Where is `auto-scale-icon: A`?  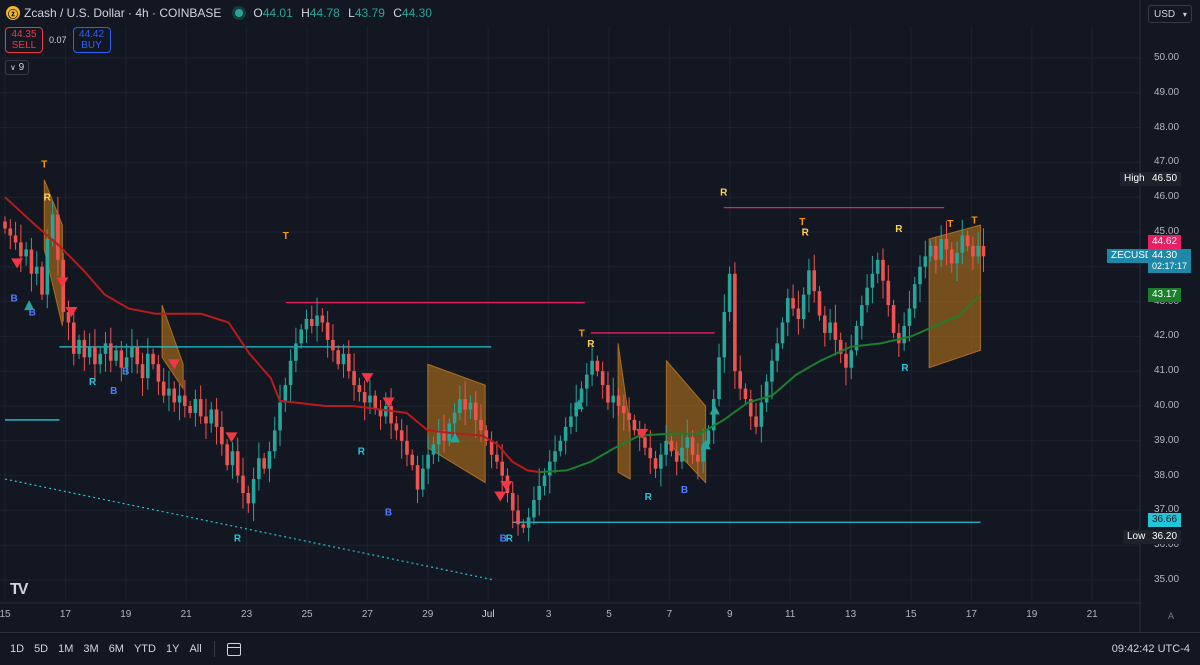 auto-scale-icon: A is located at coordinates (1171, 616).